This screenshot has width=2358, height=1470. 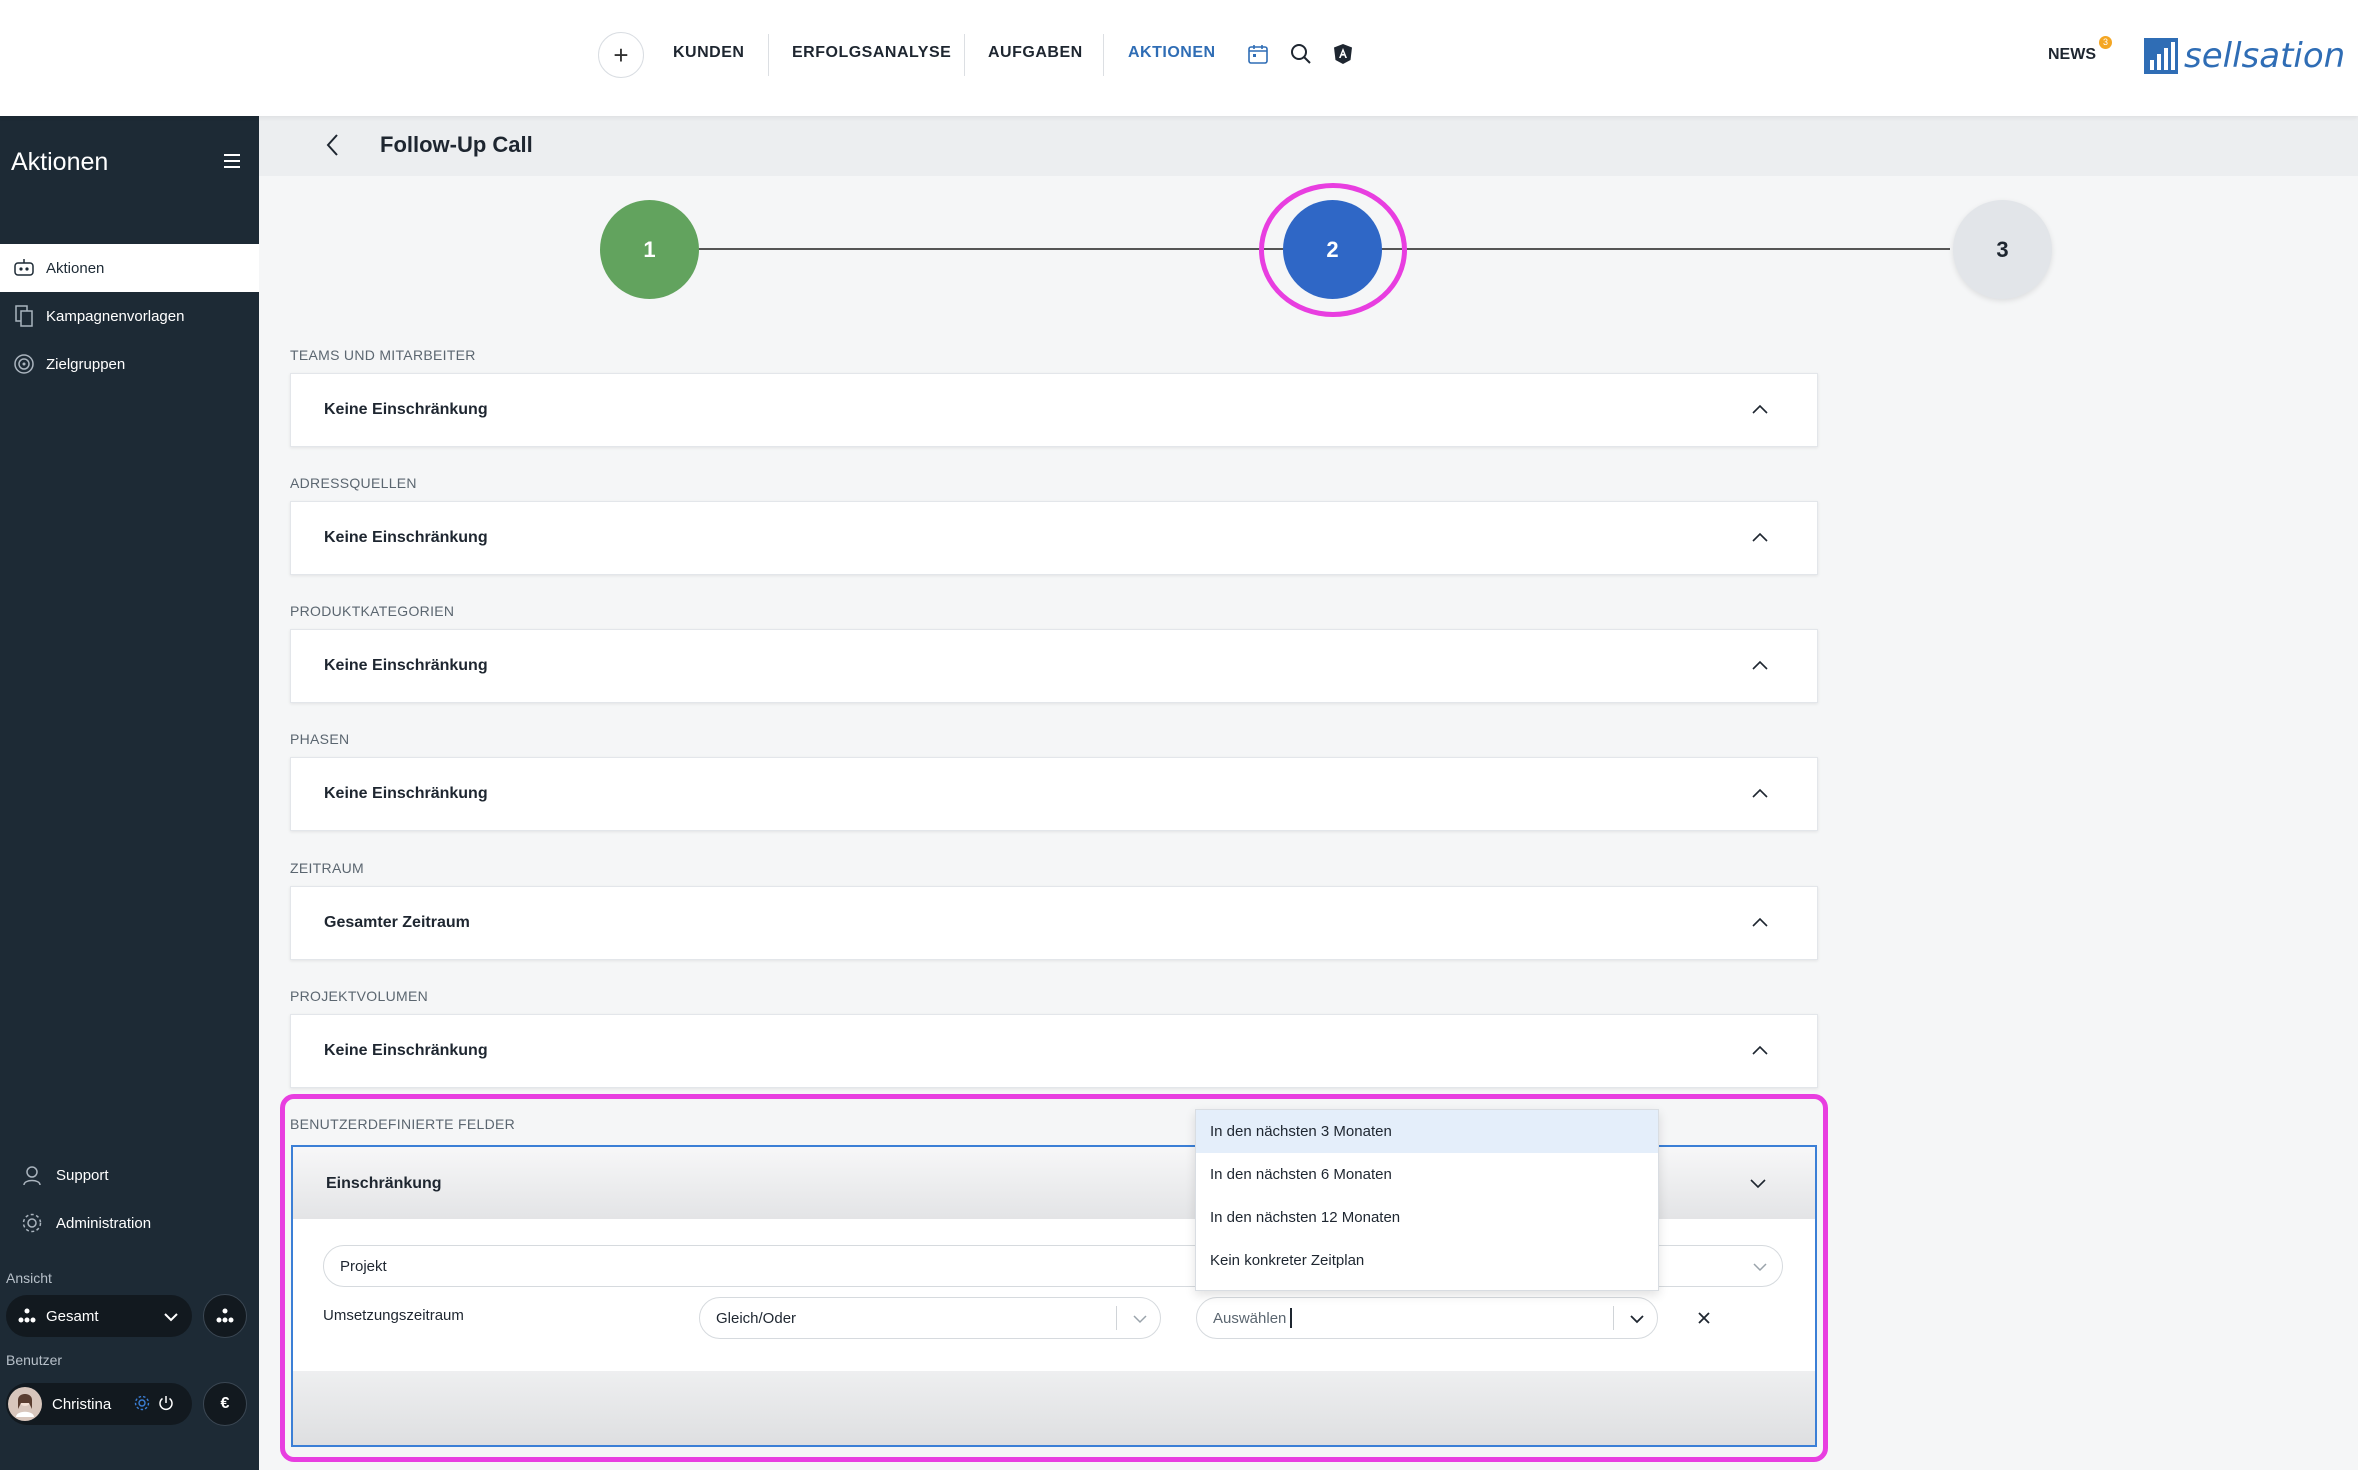 I want to click on administration-label: Administration, so click(x=104, y=1223).